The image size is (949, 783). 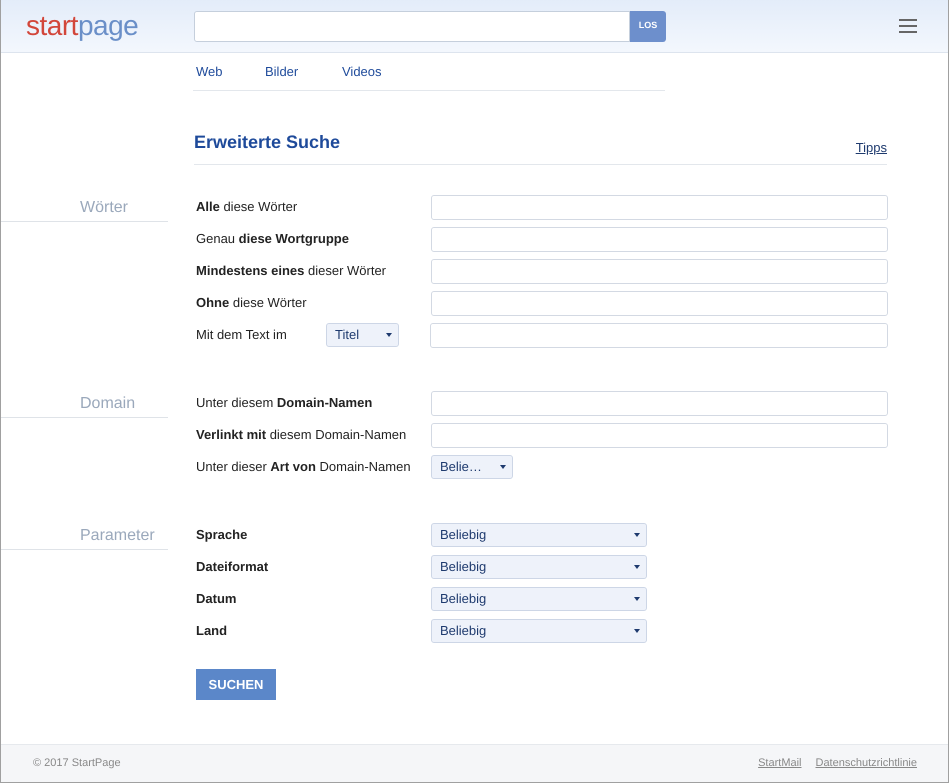 I want to click on field-label: Unter dieser Art von Domain-Namen, so click(x=304, y=467).